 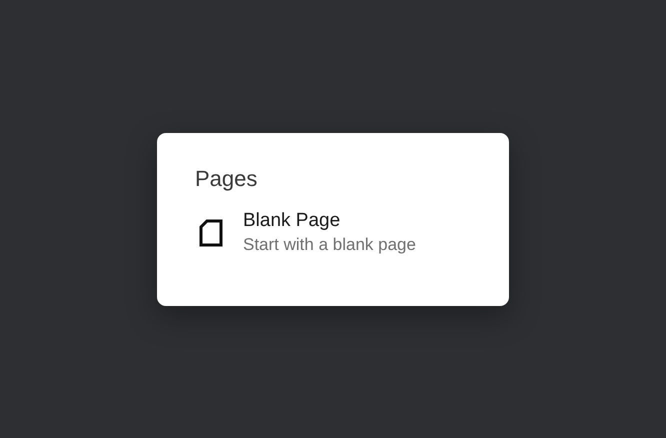 What do you see at coordinates (329, 245) in the screenshot?
I see `option-description: Start with a blank page` at bounding box center [329, 245].